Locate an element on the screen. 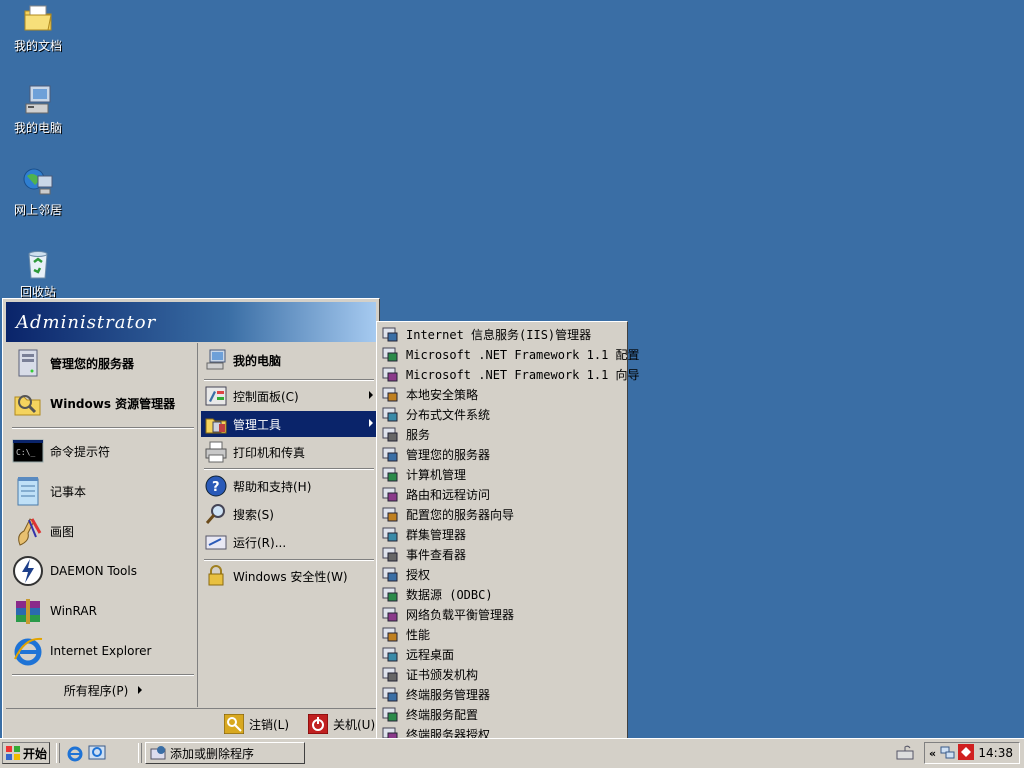 This screenshot has width=1024, height=768. quicklaunch-ie-icon is located at coordinates (75, 753).